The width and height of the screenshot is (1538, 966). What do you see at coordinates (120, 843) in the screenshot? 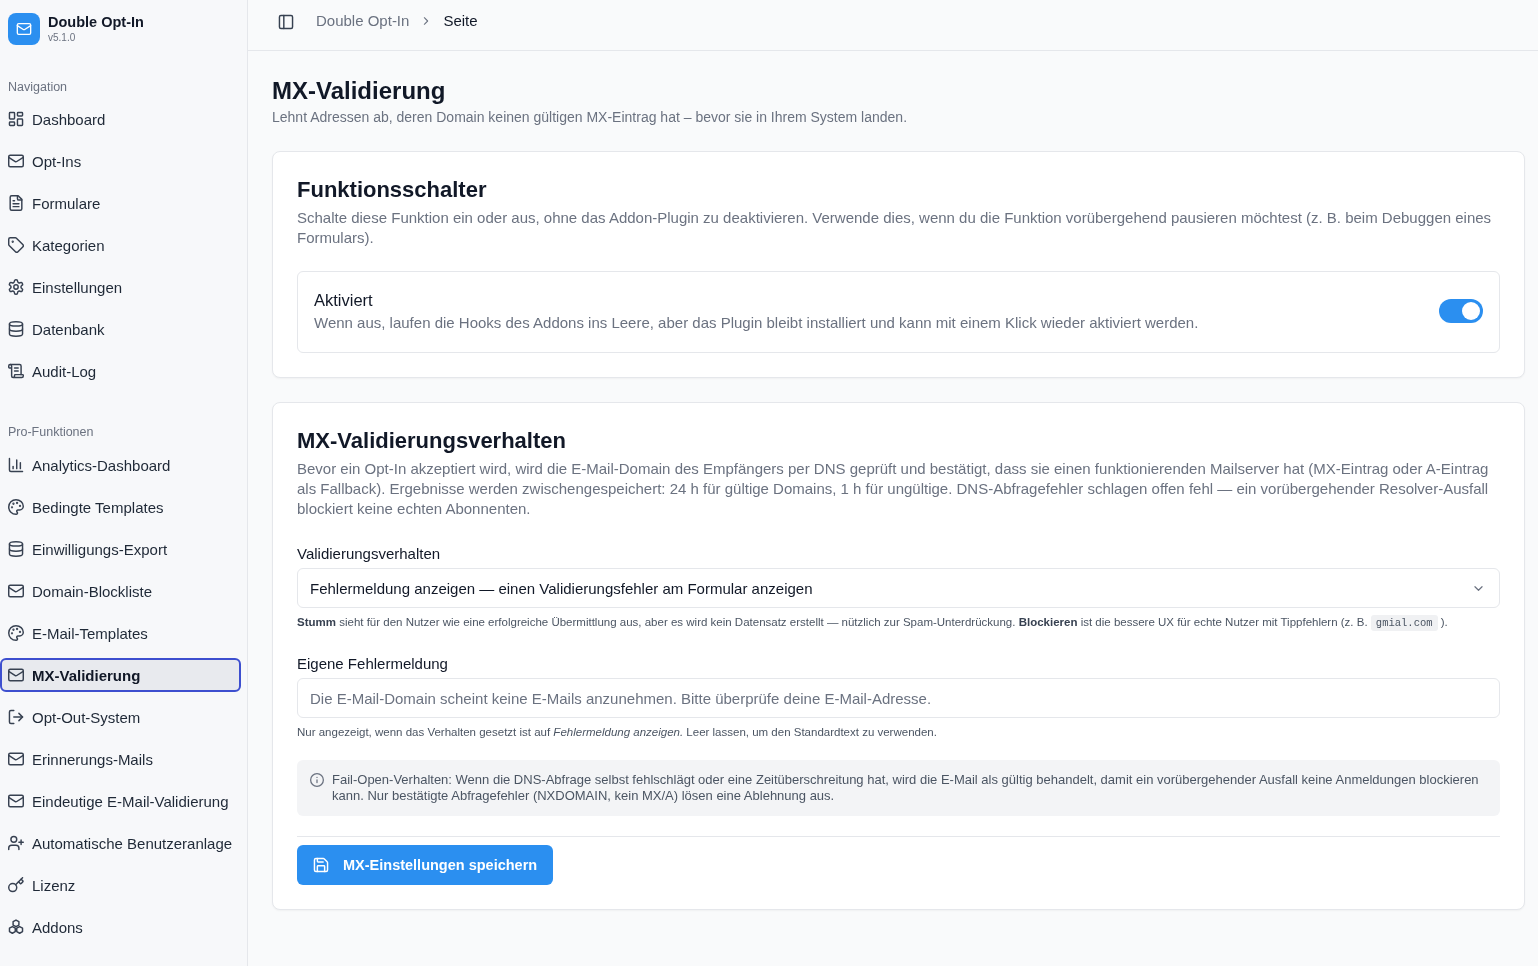
I see `sidebar-item: Automatische Benutzeranlage` at bounding box center [120, 843].